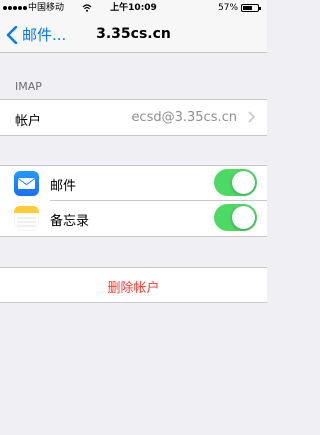 The width and height of the screenshot is (320, 435). I want to click on notes-icon, so click(26, 218).